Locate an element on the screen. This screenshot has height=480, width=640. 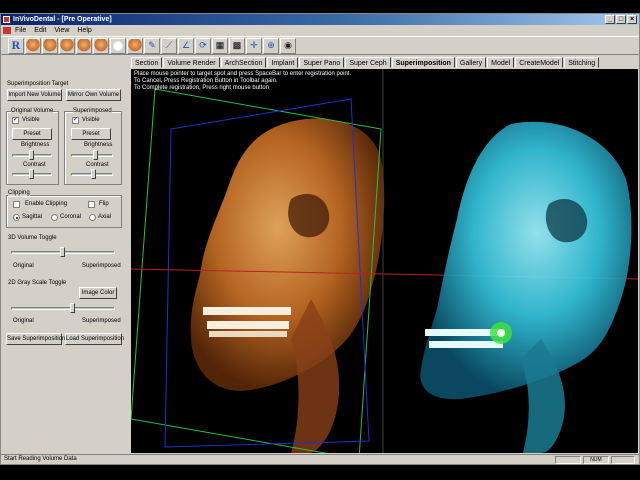
menu-view: View is located at coordinates (61, 30).